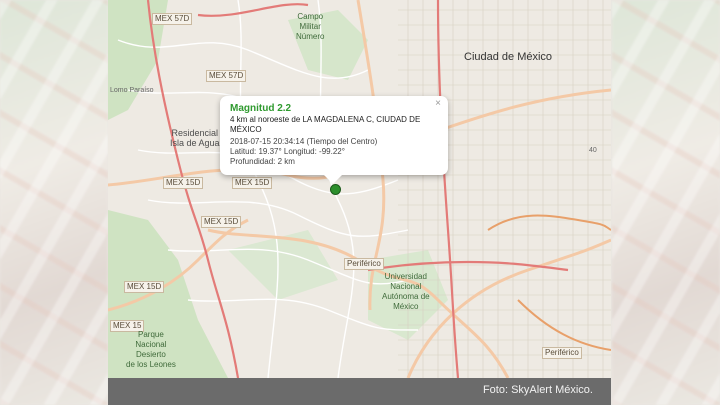 This screenshot has height=405, width=720. Describe the element at coordinates (310, 26) in the screenshot. I see `place-label-campo-militar: Campo Militar Número` at that location.